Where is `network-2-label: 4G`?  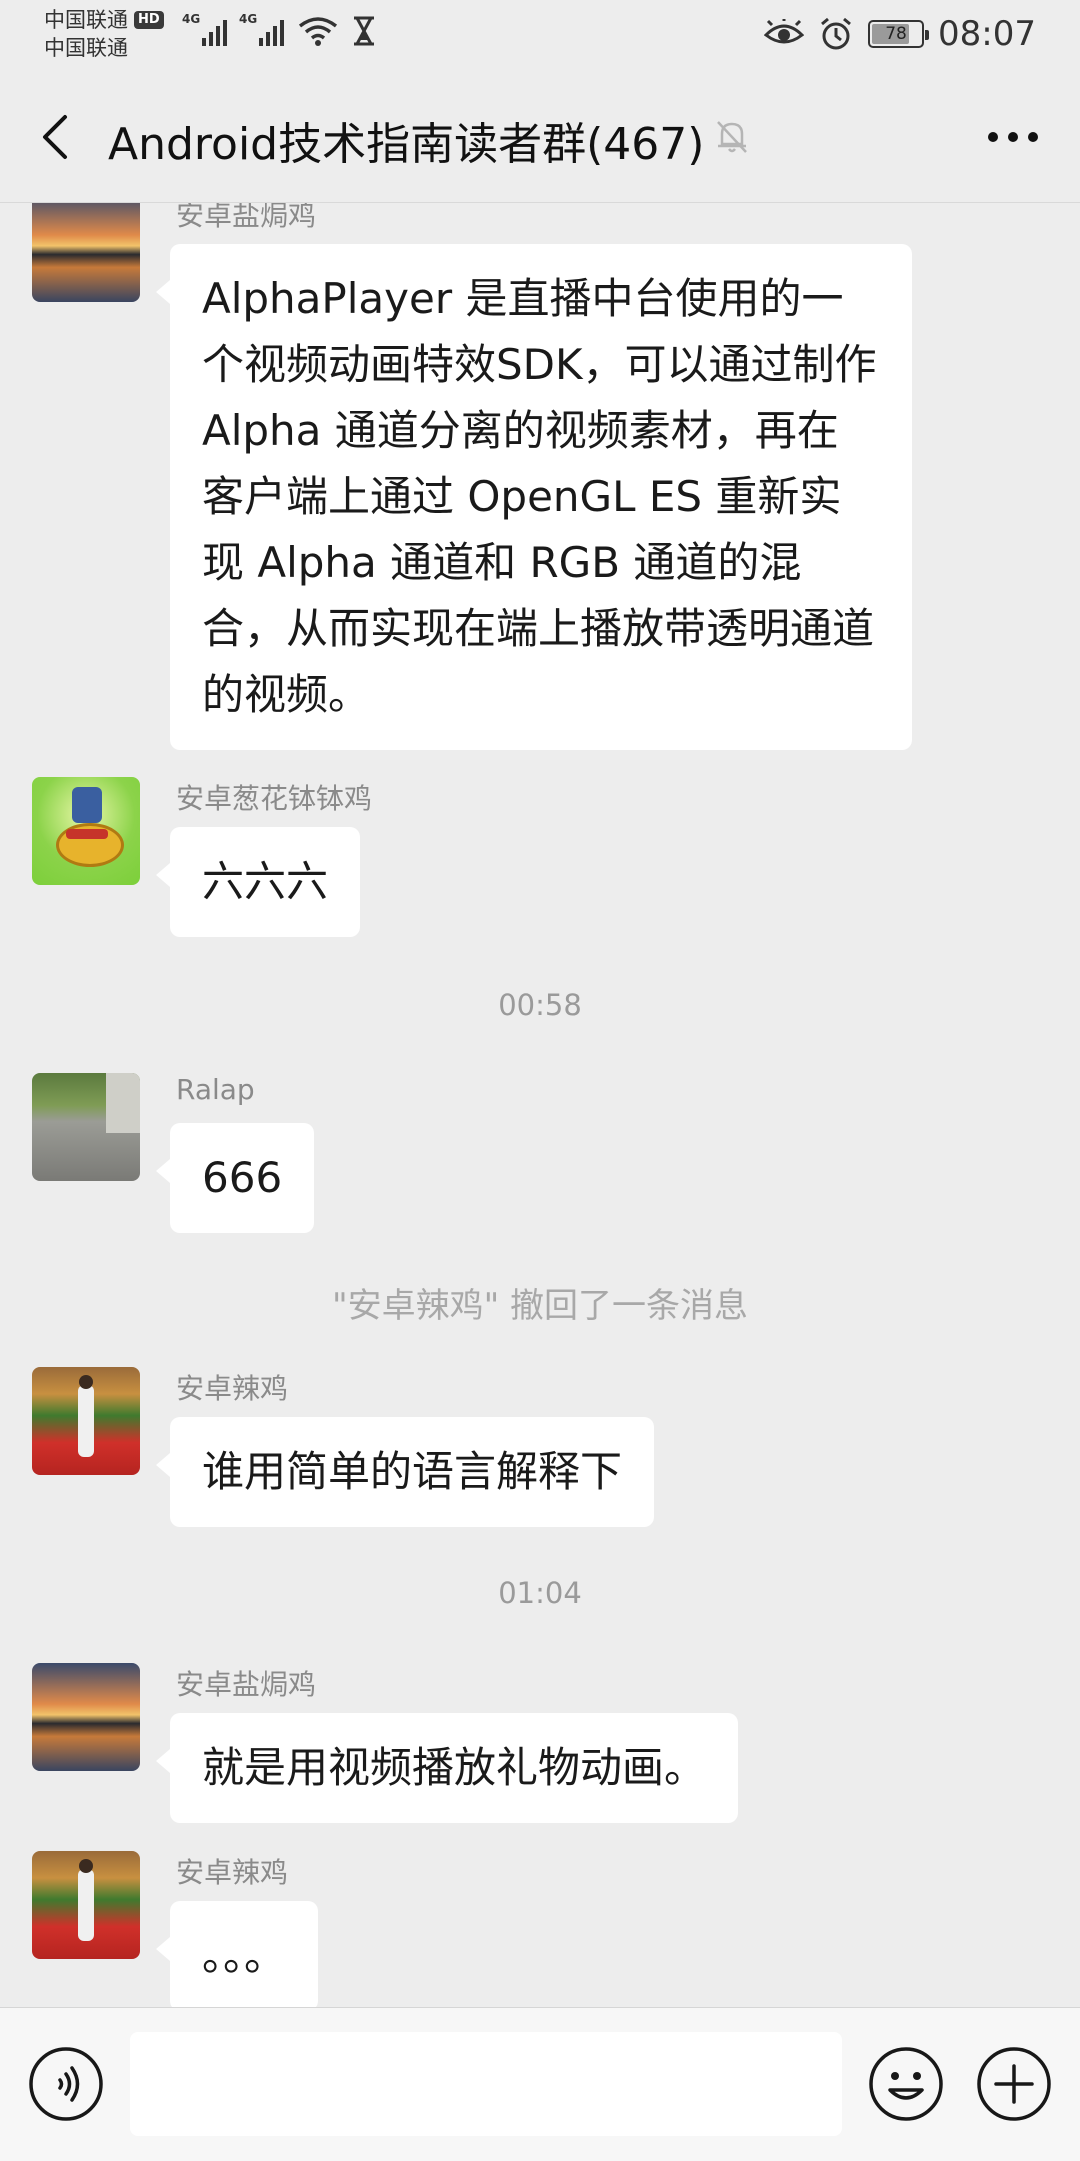 network-2-label: 4G is located at coordinates (248, 19).